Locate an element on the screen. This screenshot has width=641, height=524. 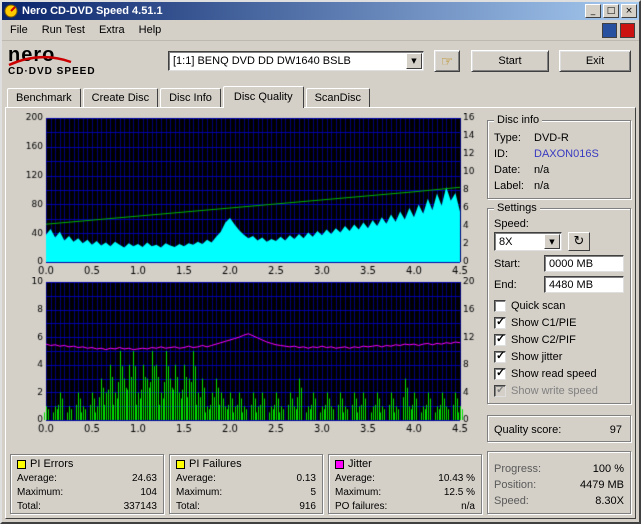
refresh-button: ↻ is located at coordinates (579, 241).